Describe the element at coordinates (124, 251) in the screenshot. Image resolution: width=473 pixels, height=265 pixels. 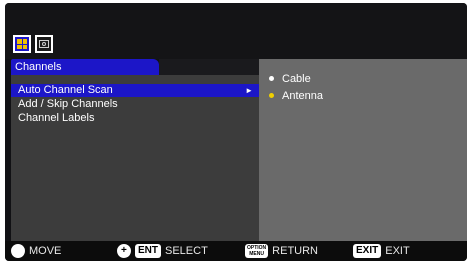
I see `dpad-plus-icon: +` at that location.